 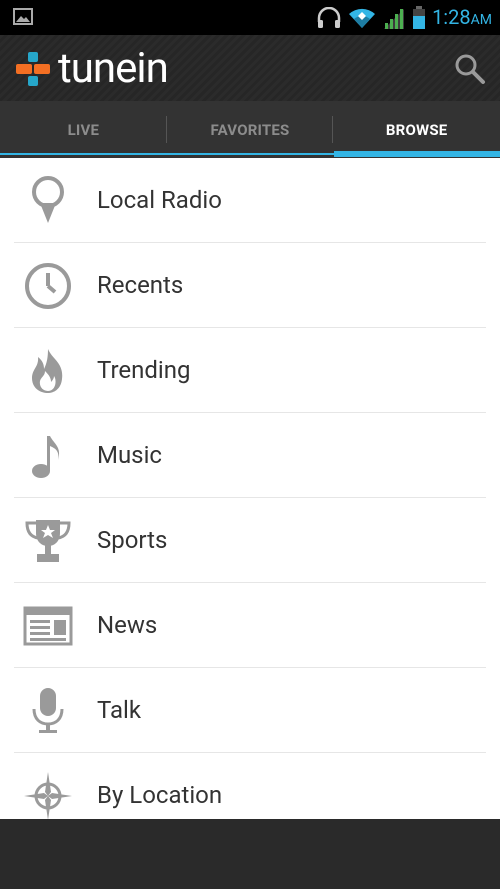 I want to click on trophy-icon, so click(x=48, y=541).